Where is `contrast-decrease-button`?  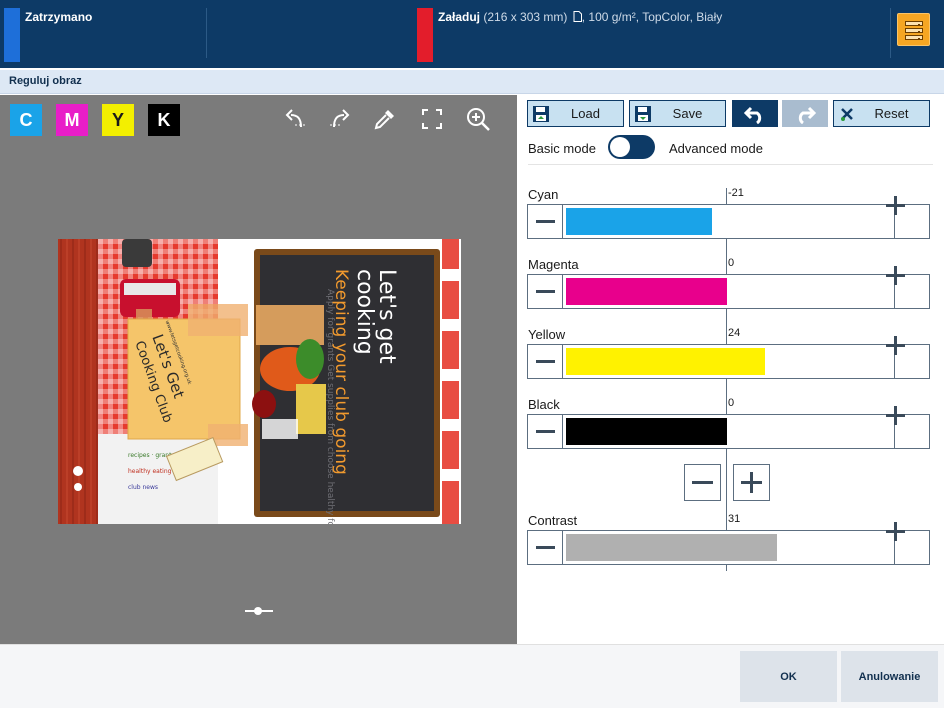 contrast-decrease-button is located at coordinates (545, 547).